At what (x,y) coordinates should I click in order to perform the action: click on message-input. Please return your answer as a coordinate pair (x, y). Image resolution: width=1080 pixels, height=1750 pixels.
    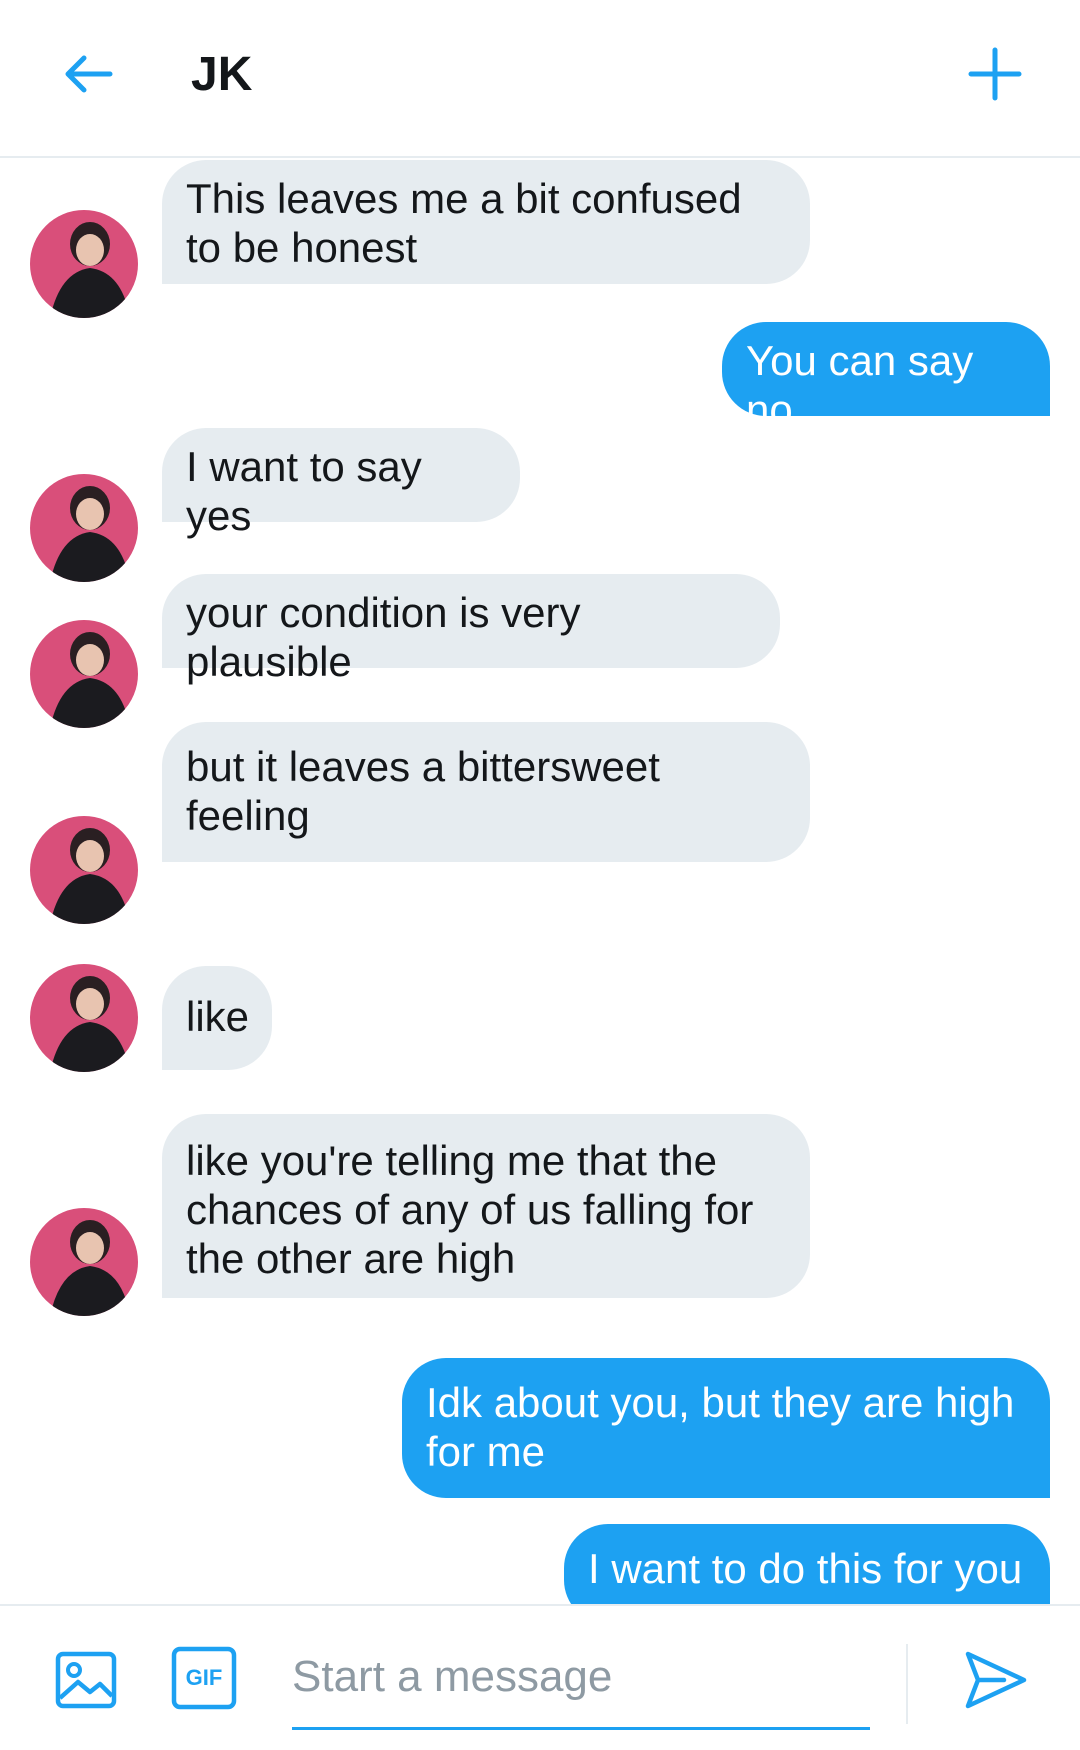
    Looking at the image, I should click on (581, 1676).